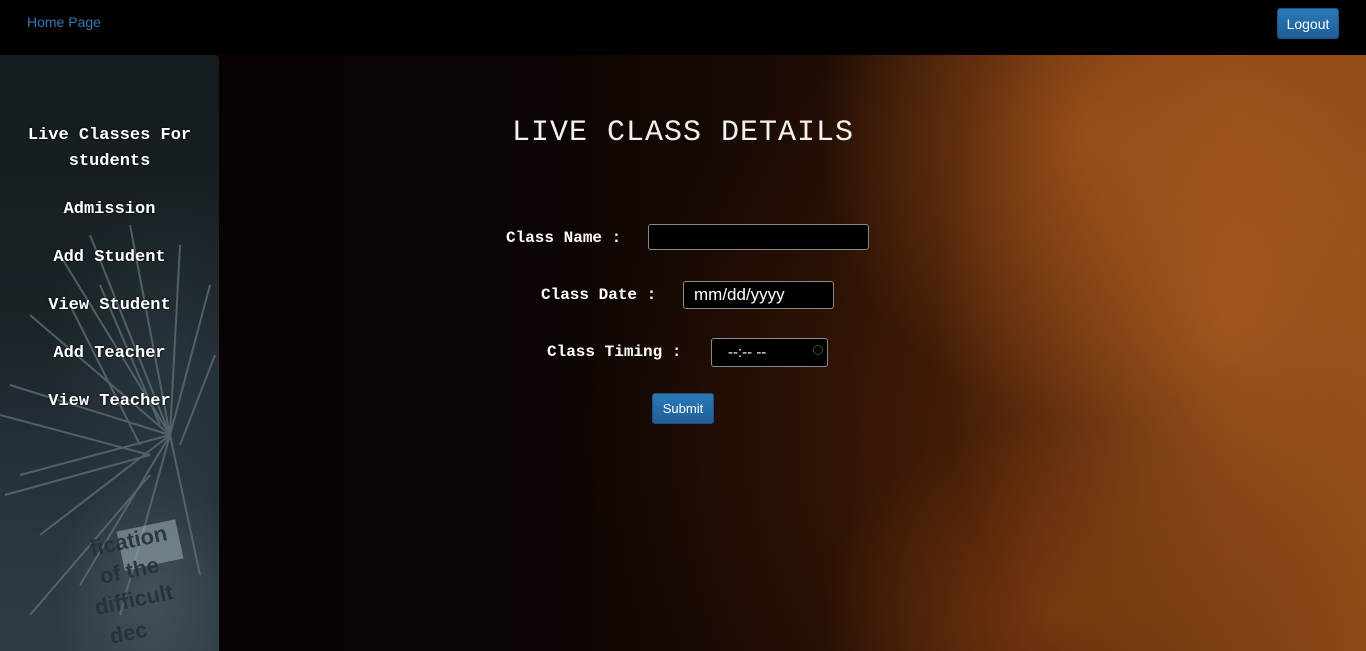 The image size is (1366, 651). I want to click on clock-icon, so click(818, 350).